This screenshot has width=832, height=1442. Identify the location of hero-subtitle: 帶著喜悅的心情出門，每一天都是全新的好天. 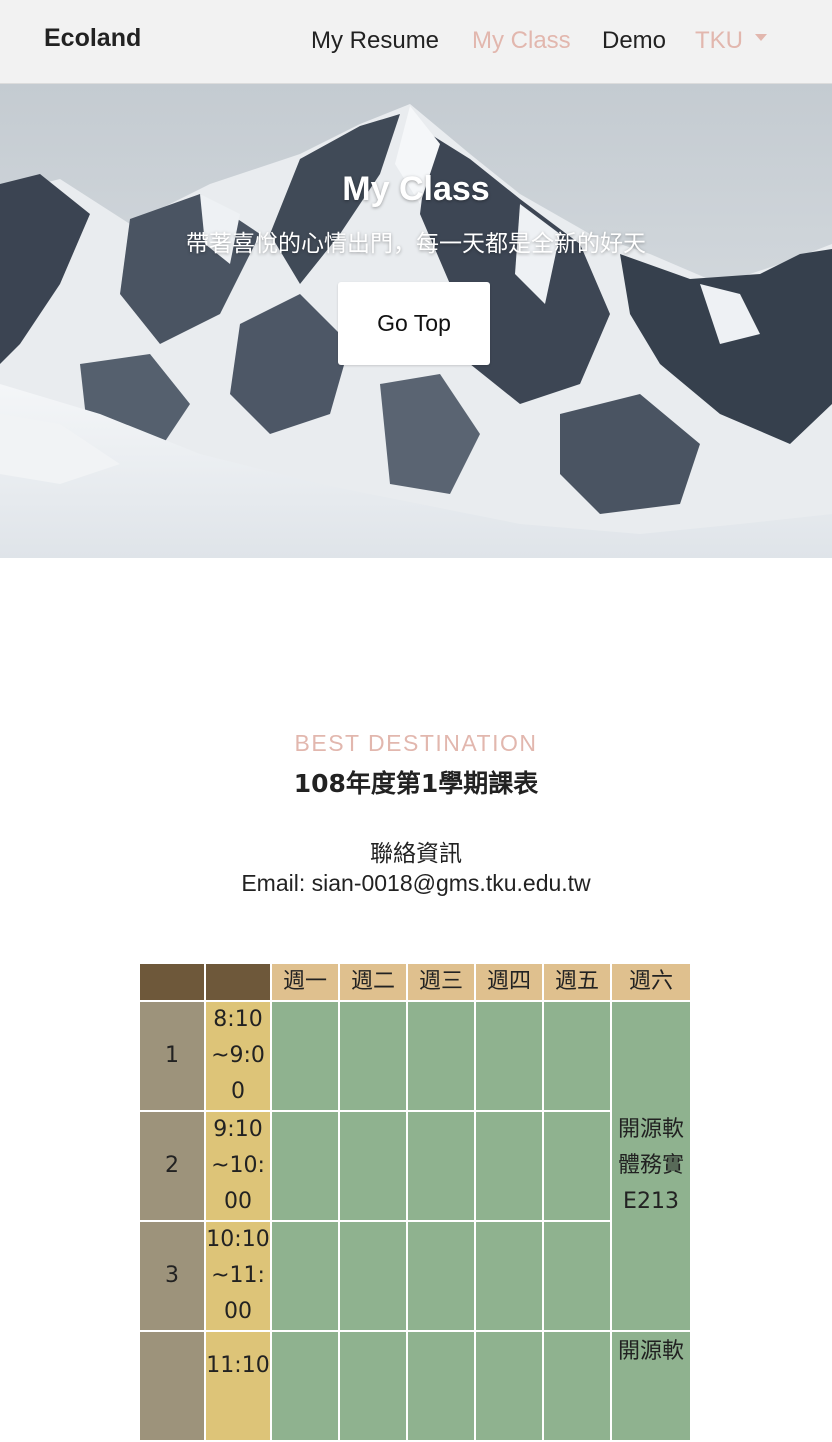
(416, 244).